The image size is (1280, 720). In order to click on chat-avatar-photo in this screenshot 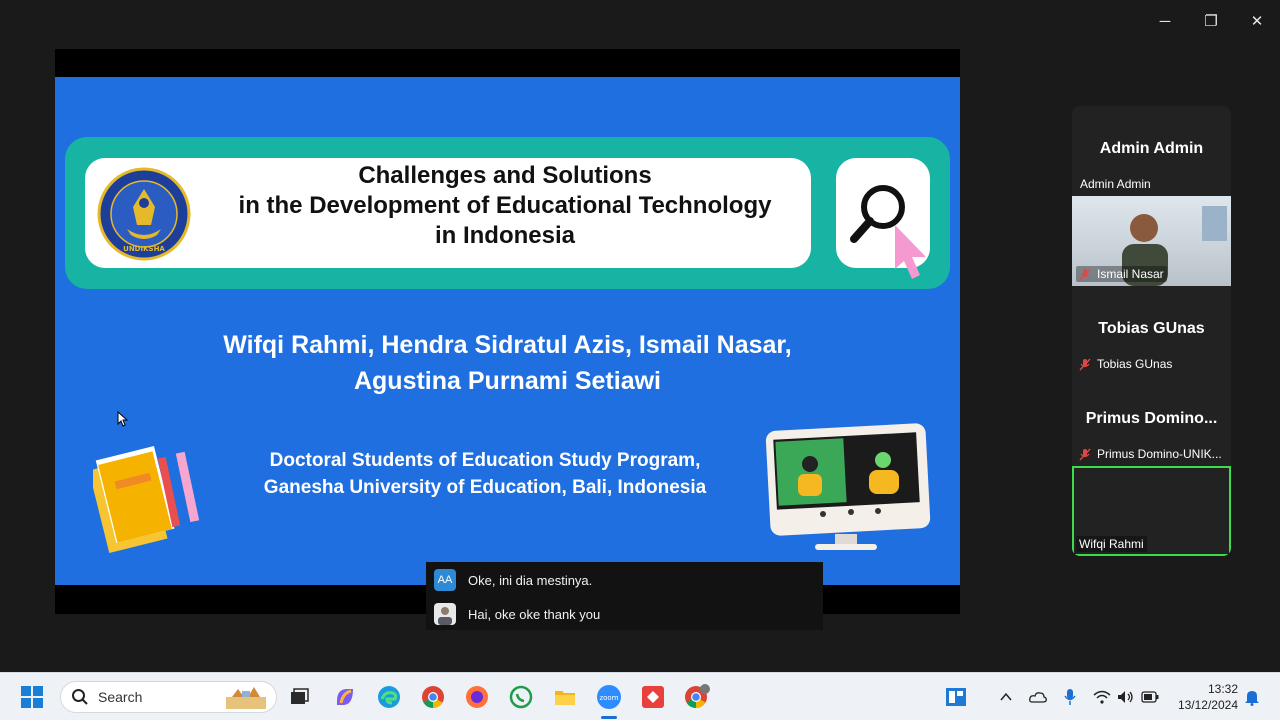, I will do `click(445, 614)`.